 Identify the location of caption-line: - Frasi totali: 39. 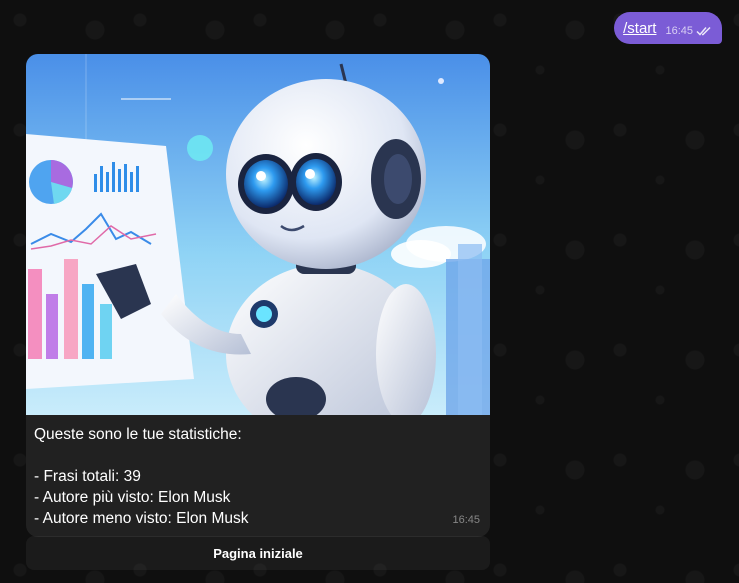
(87, 476).